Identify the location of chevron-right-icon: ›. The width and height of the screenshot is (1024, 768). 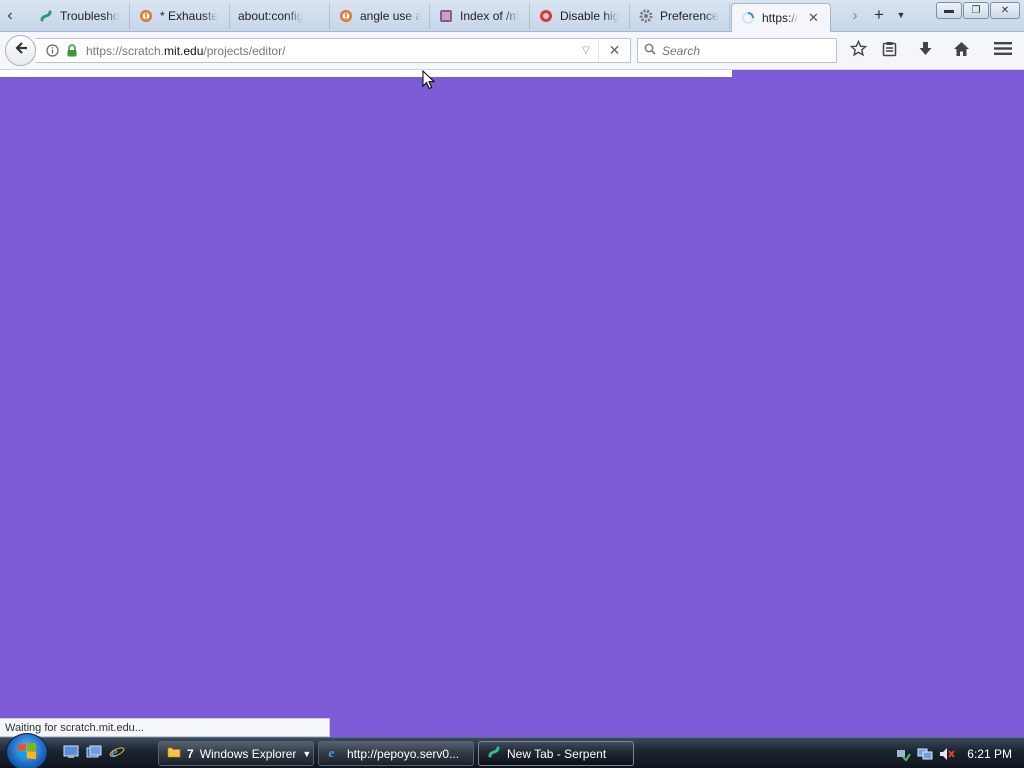
(855, 15).